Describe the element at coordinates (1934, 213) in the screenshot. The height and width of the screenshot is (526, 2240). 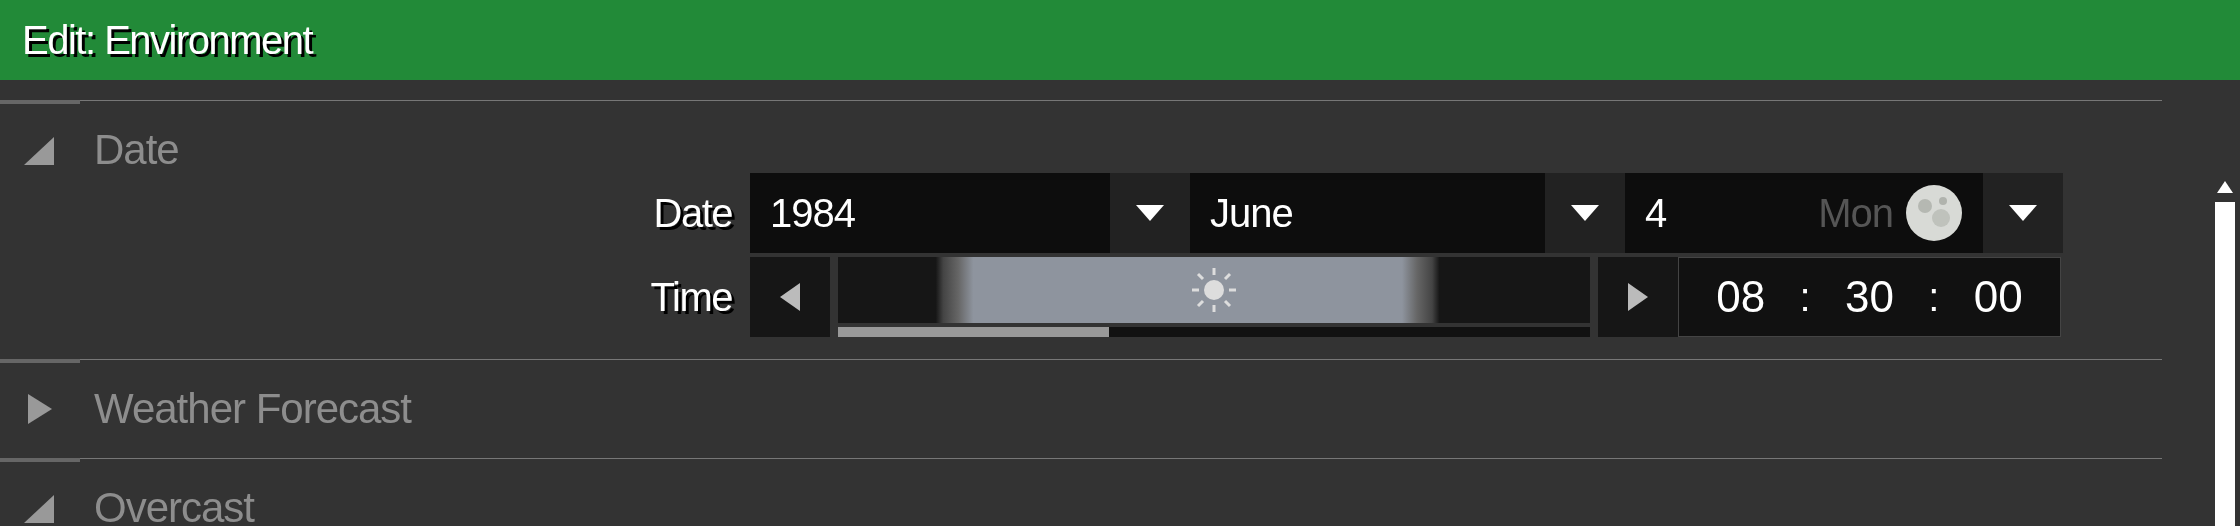
I see `moon-icon` at that location.